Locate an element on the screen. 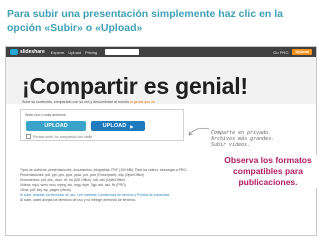 The height and width of the screenshot is (240, 320). chevron-right-icon: ▶ is located at coordinates (132, 126).